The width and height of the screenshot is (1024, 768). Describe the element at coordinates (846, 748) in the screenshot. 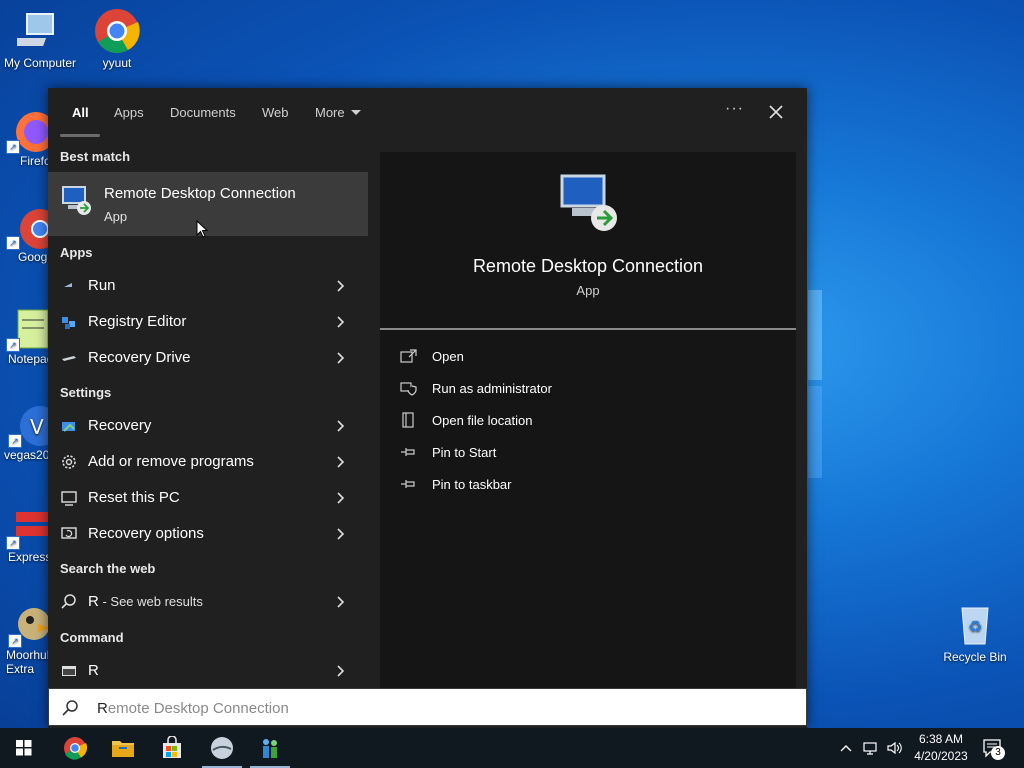

I see `chevron-up-icon` at that location.